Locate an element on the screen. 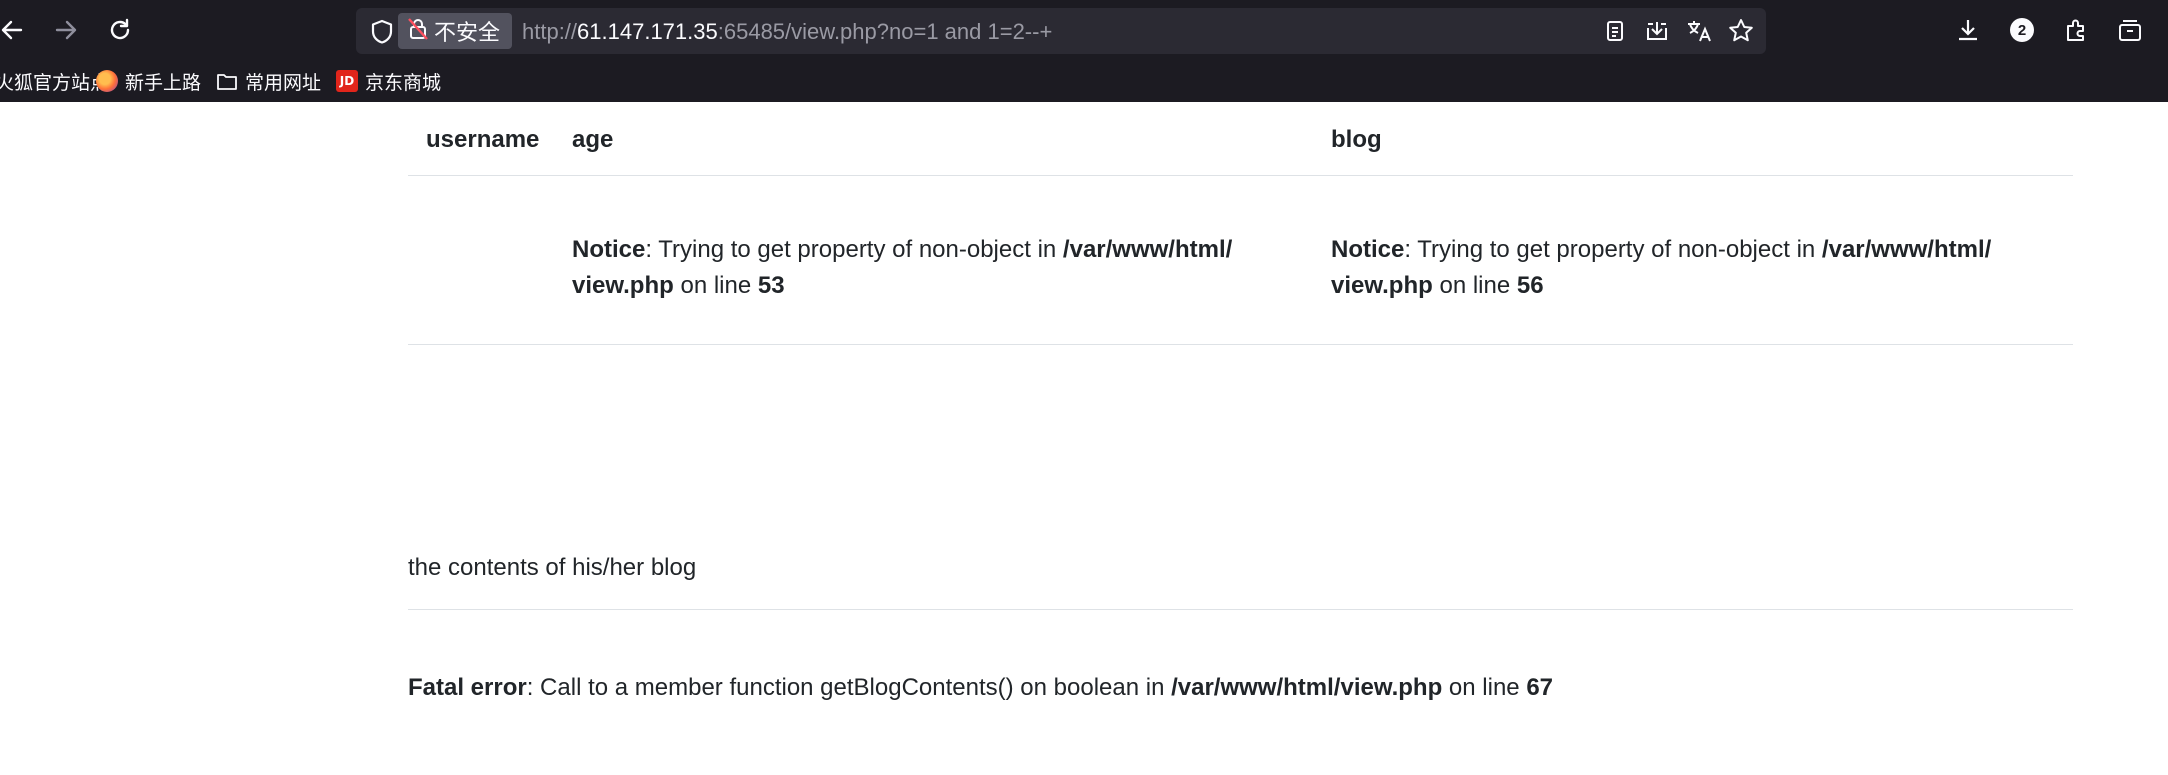  reload-button is located at coordinates (120, 30).